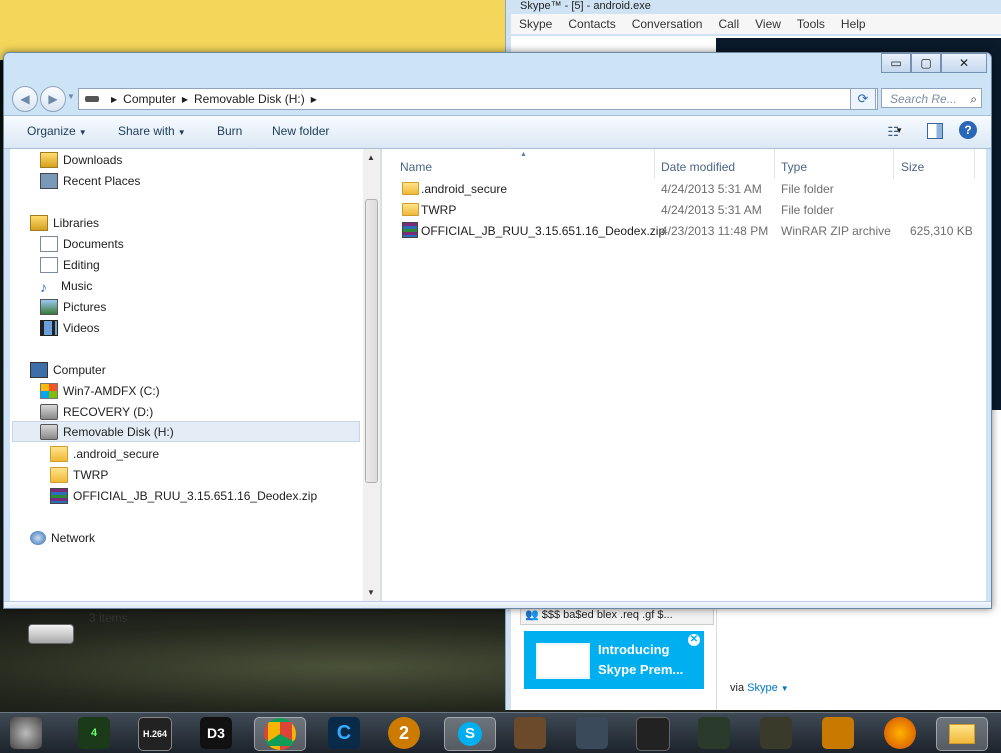  I want to click on d3-icon: D3, so click(216, 733).